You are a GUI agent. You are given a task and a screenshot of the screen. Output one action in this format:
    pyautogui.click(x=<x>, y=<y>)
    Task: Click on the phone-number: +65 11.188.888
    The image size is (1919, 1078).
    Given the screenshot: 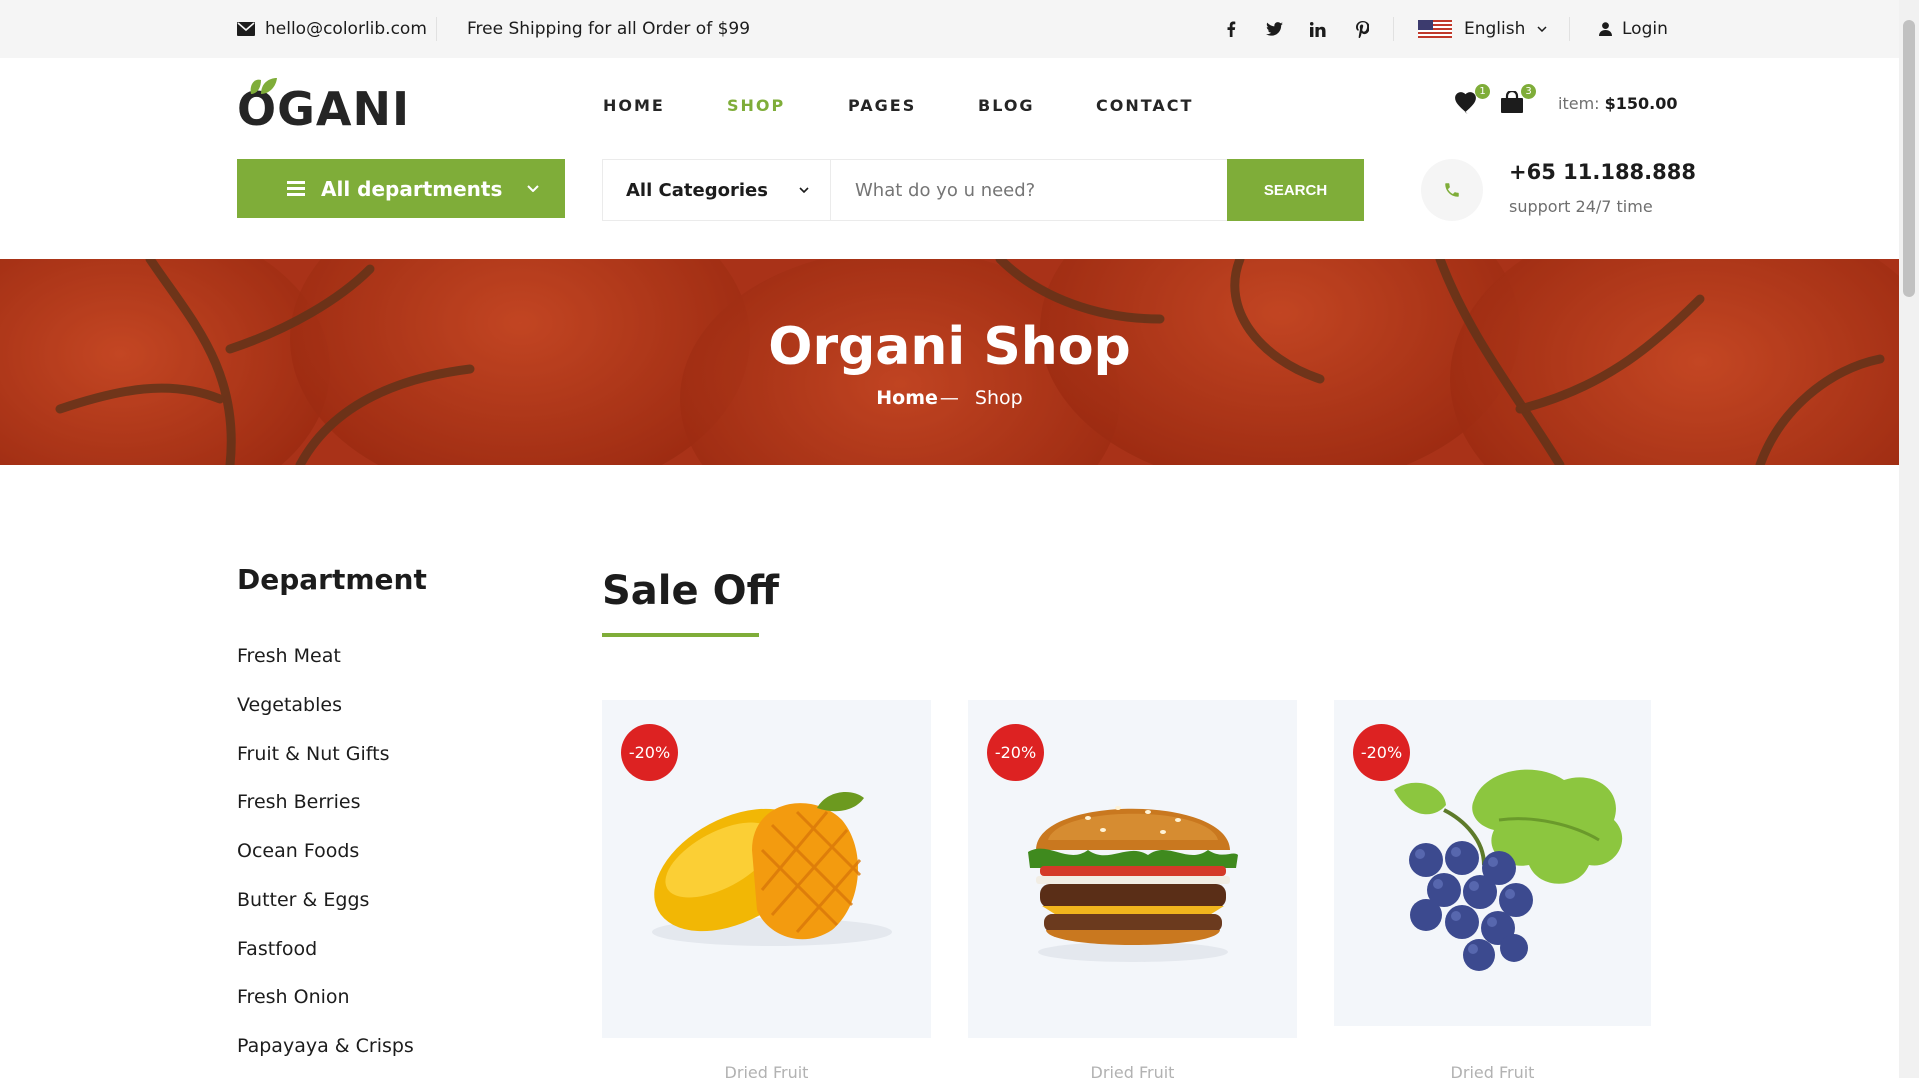 What is the action you would take?
    pyautogui.click(x=1602, y=172)
    